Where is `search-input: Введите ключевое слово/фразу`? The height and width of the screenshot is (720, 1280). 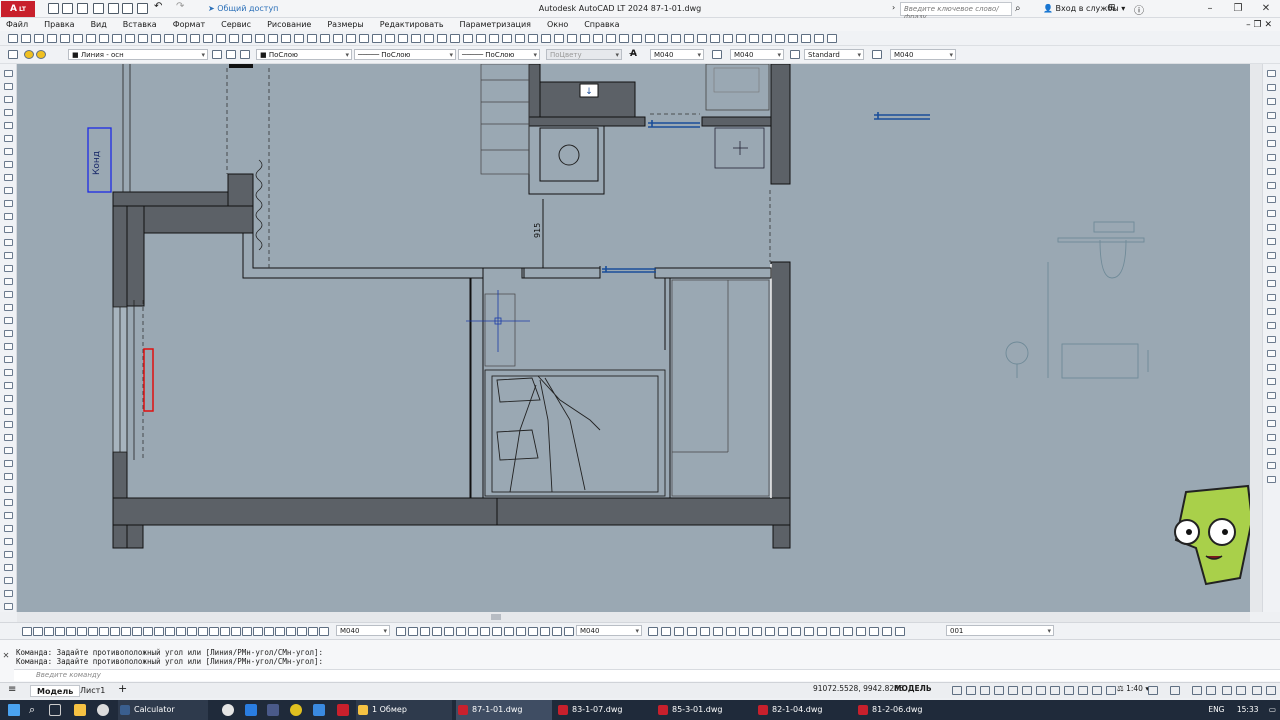 search-input: Введите ключевое слово/фразу is located at coordinates (956, 11).